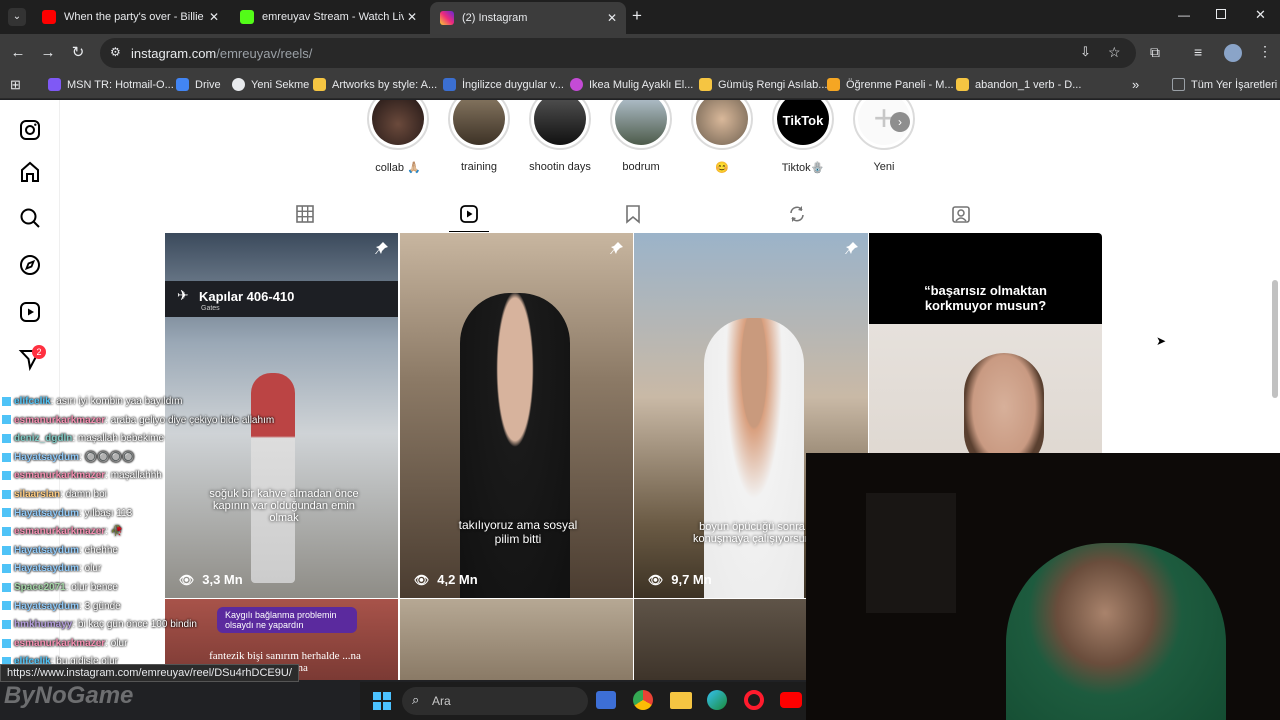  Describe the element at coordinates (319, 84) in the screenshot. I see `wikiart-icon` at that location.